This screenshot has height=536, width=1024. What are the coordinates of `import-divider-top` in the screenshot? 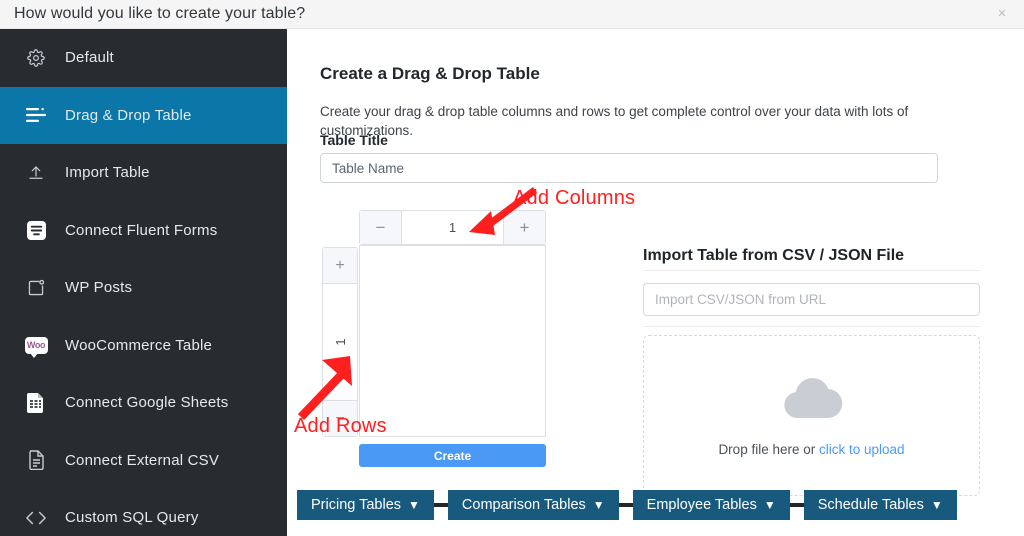 It's located at (811, 270).